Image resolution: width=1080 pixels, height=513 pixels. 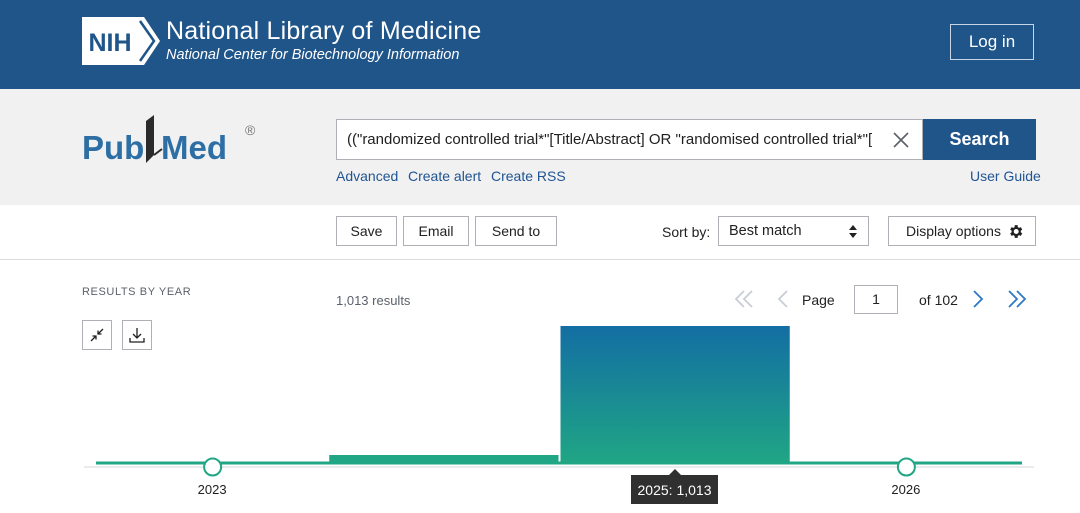 What do you see at coordinates (675, 395) in the screenshot?
I see `year-bar-2025` at bounding box center [675, 395].